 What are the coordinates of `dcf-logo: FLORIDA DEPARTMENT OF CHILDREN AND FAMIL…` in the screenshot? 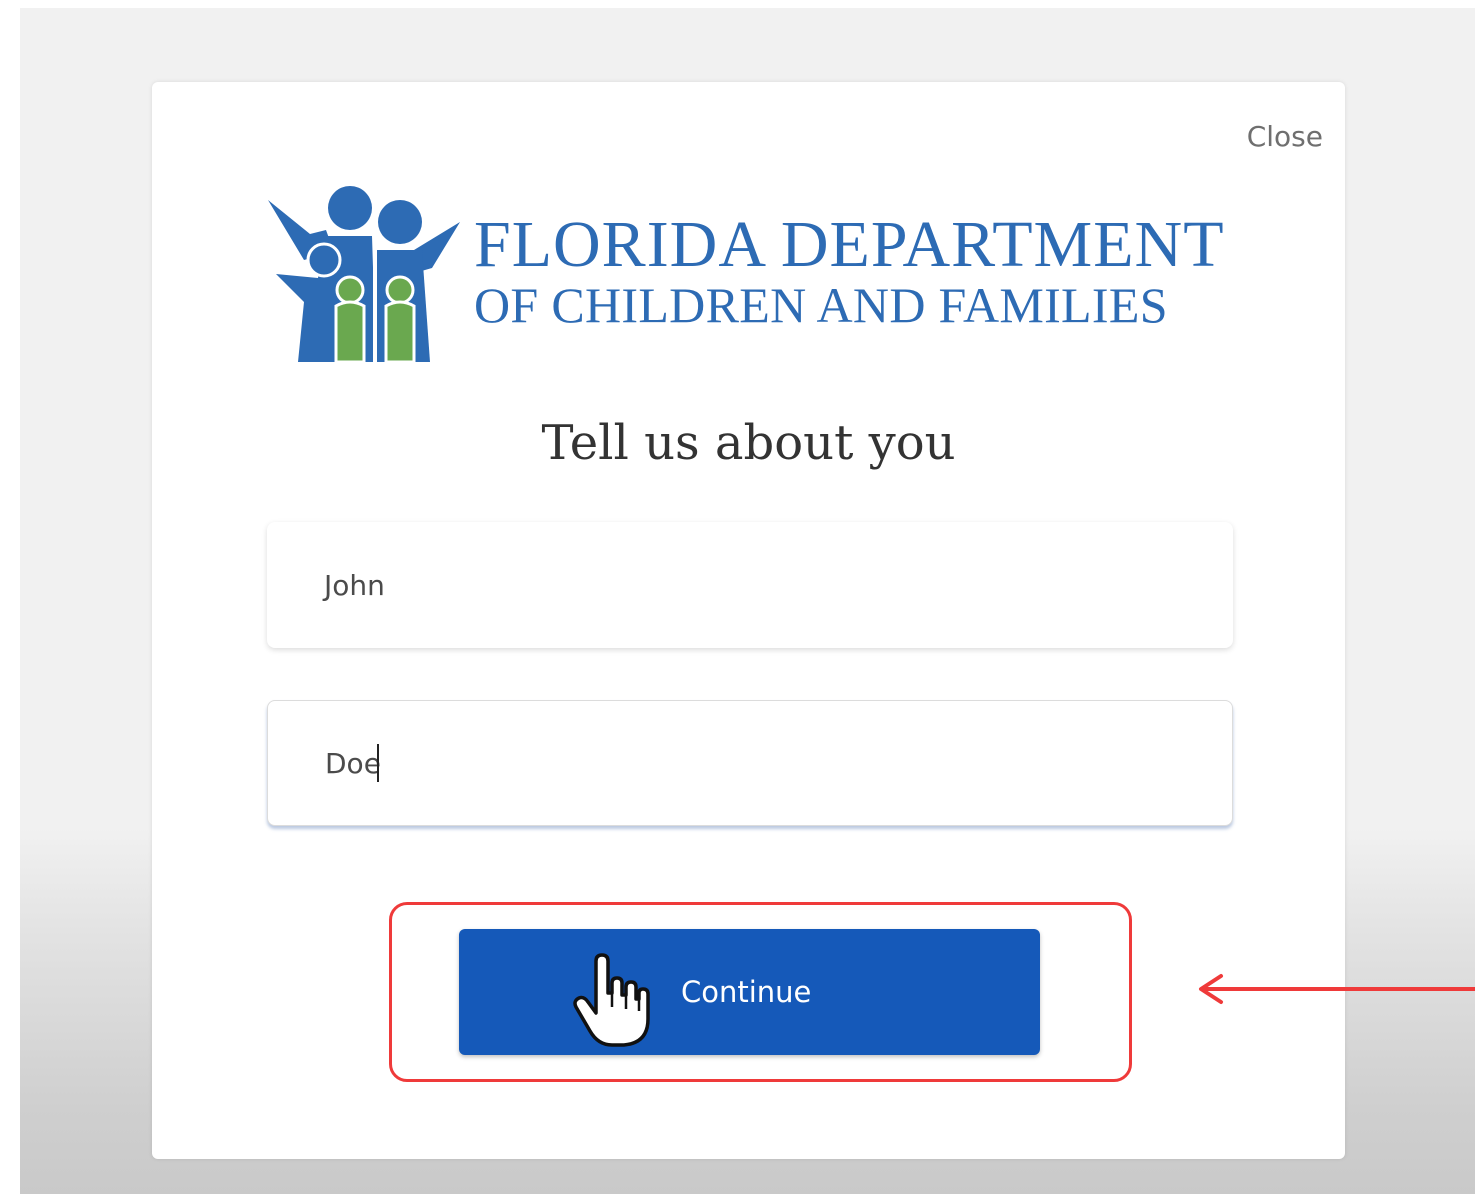 It's located at (754, 274).